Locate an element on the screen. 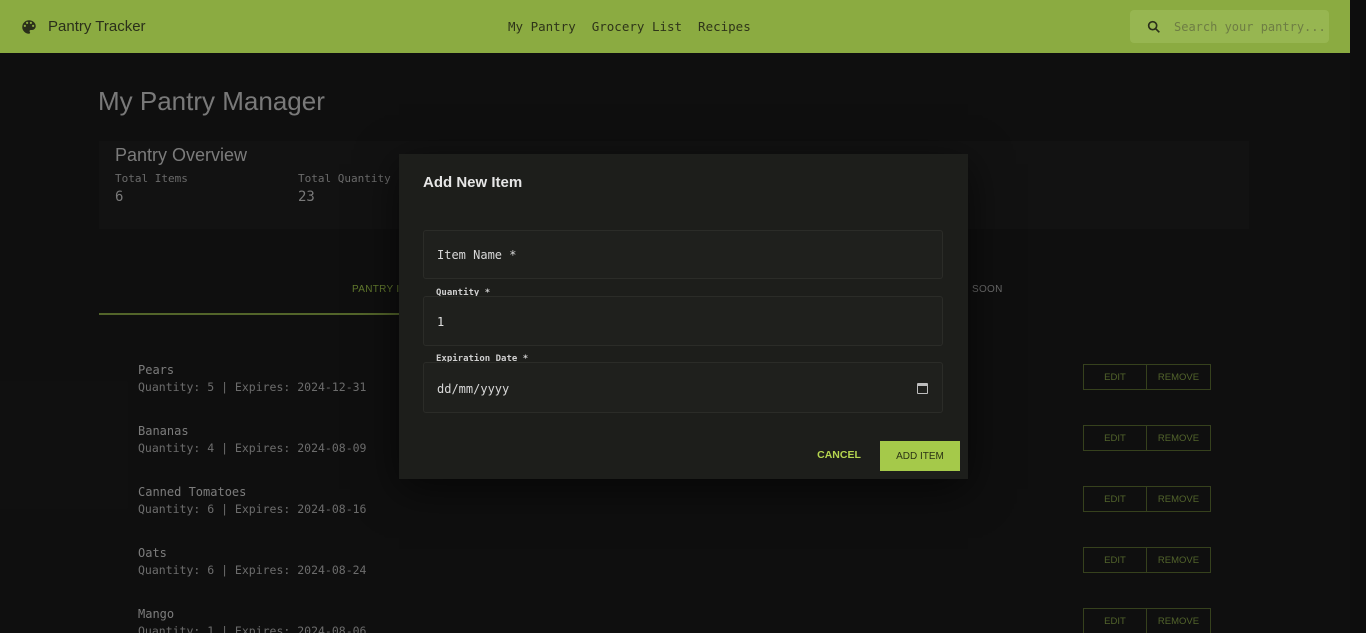 Image resolution: width=1366 pixels, height=633 pixels. nav-grocery-list: Grocery List is located at coordinates (637, 26).